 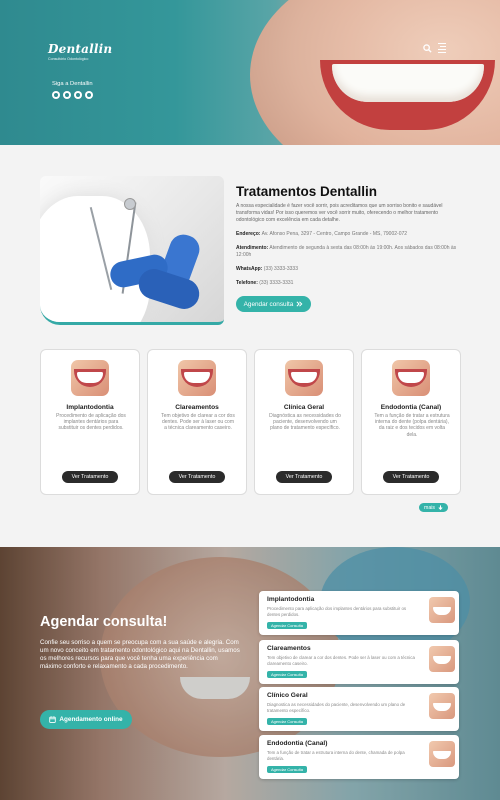 I want to click on brand-logo: Dentallin Consultório Odontológico, so click(x=80, y=51).